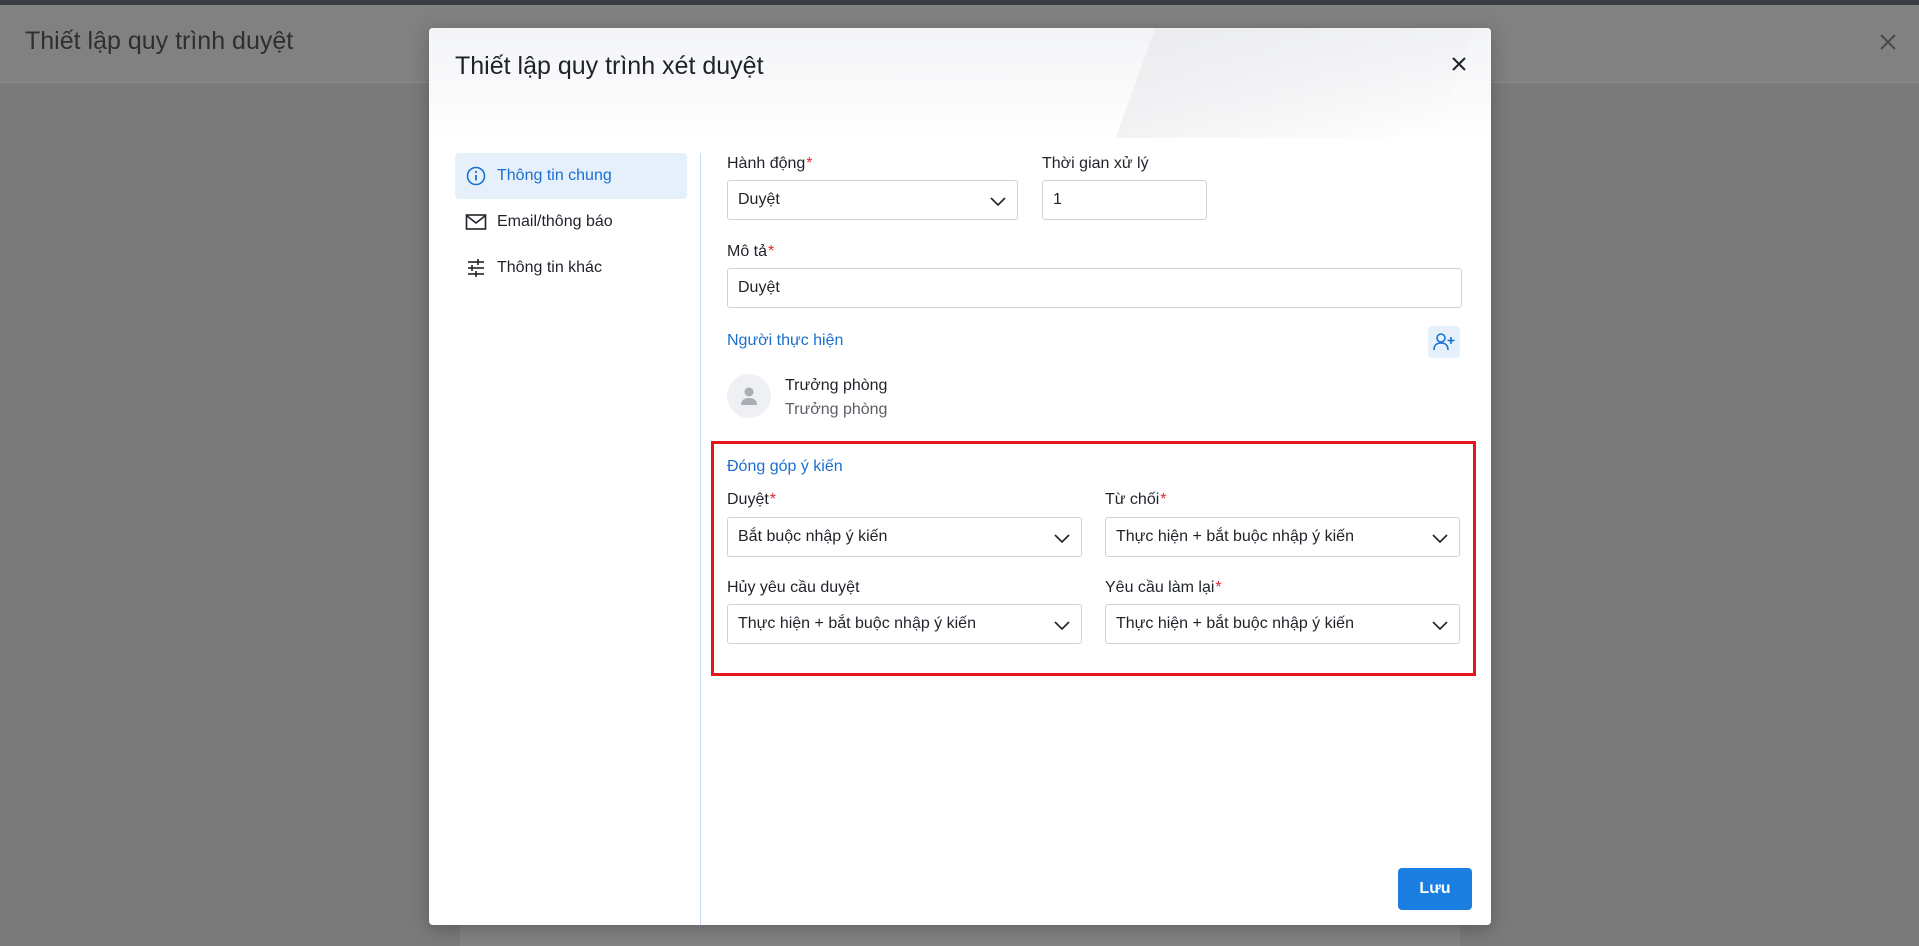 Image resolution: width=1919 pixels, height=946 pixels. I want to click on action-label-text: Hành động, so click(766, 163).